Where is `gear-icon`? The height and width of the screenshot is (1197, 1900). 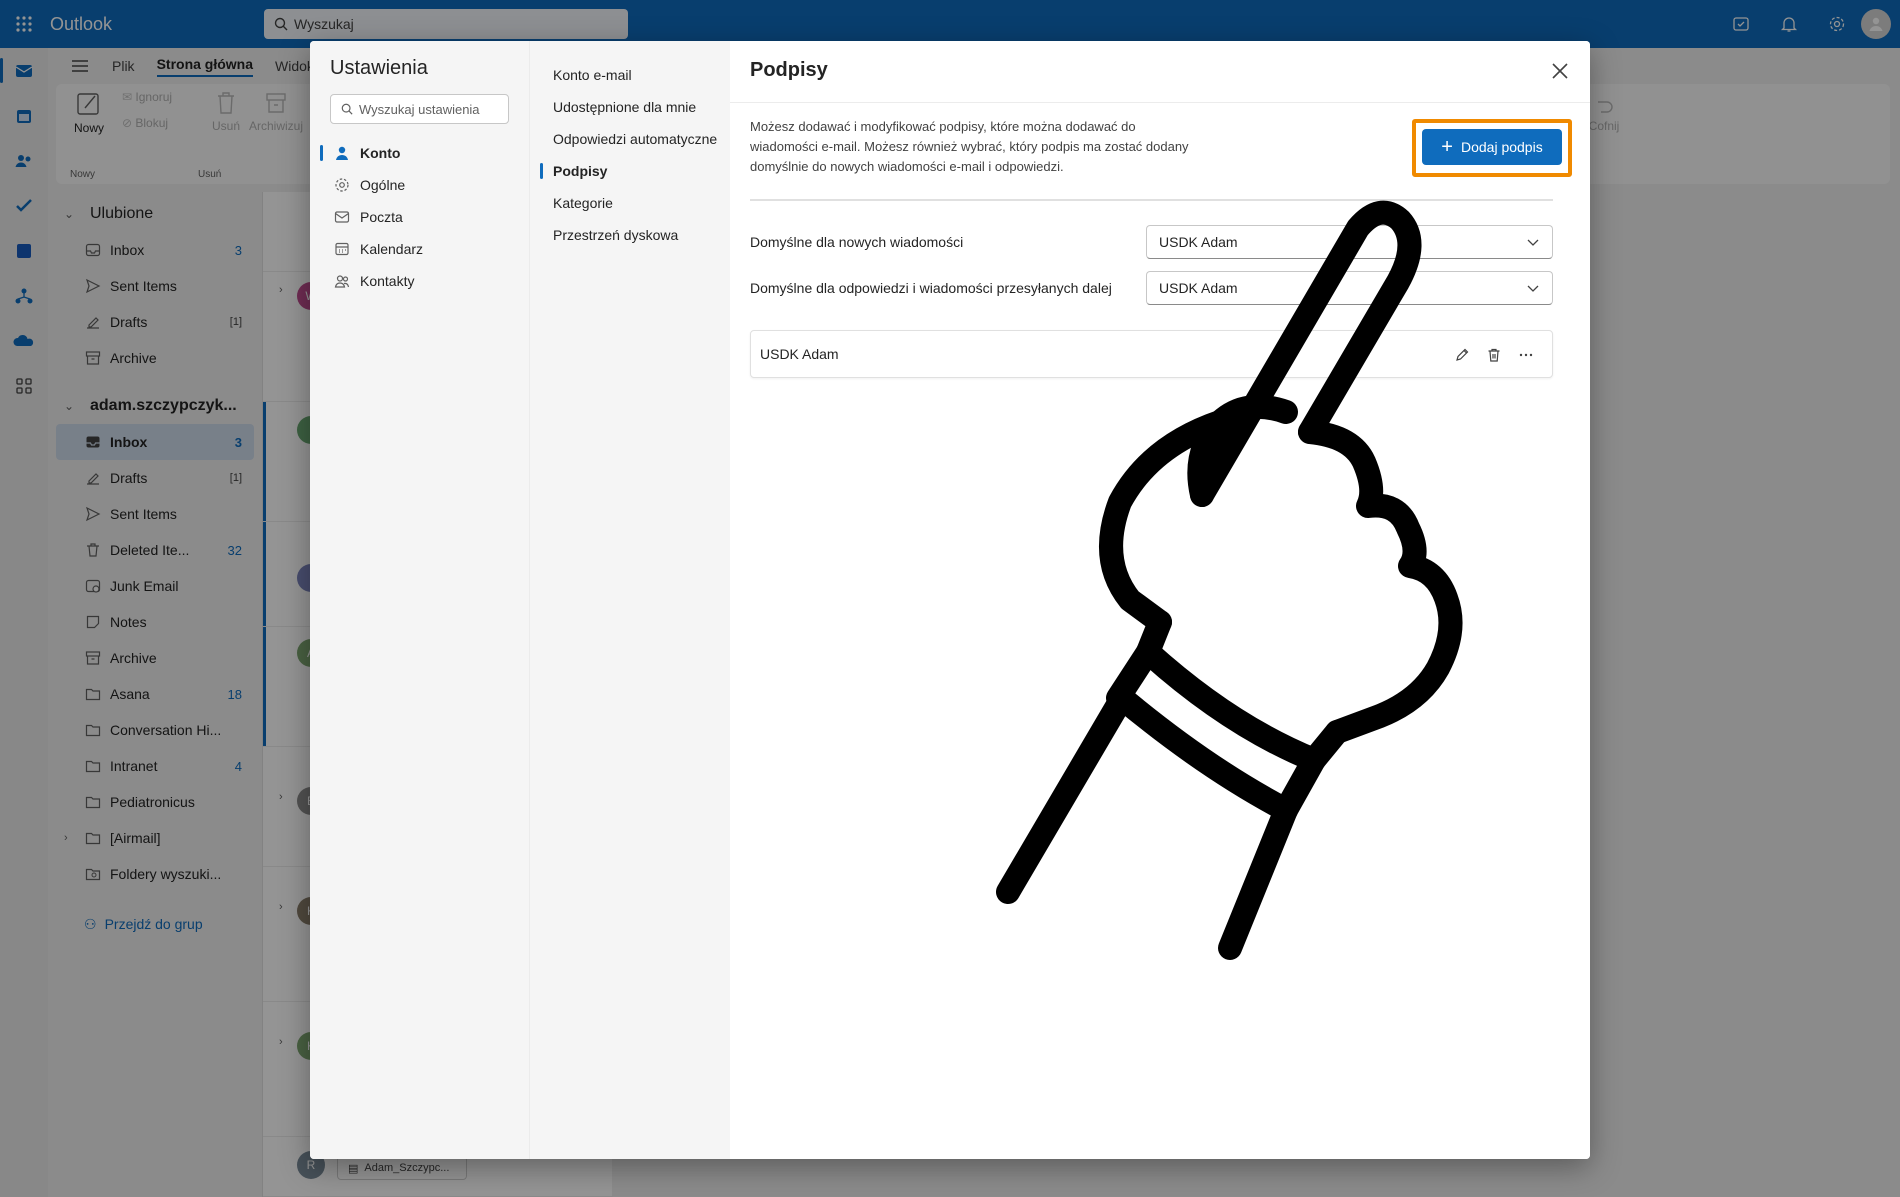
gear-icon is located at coordinates (342, 185).